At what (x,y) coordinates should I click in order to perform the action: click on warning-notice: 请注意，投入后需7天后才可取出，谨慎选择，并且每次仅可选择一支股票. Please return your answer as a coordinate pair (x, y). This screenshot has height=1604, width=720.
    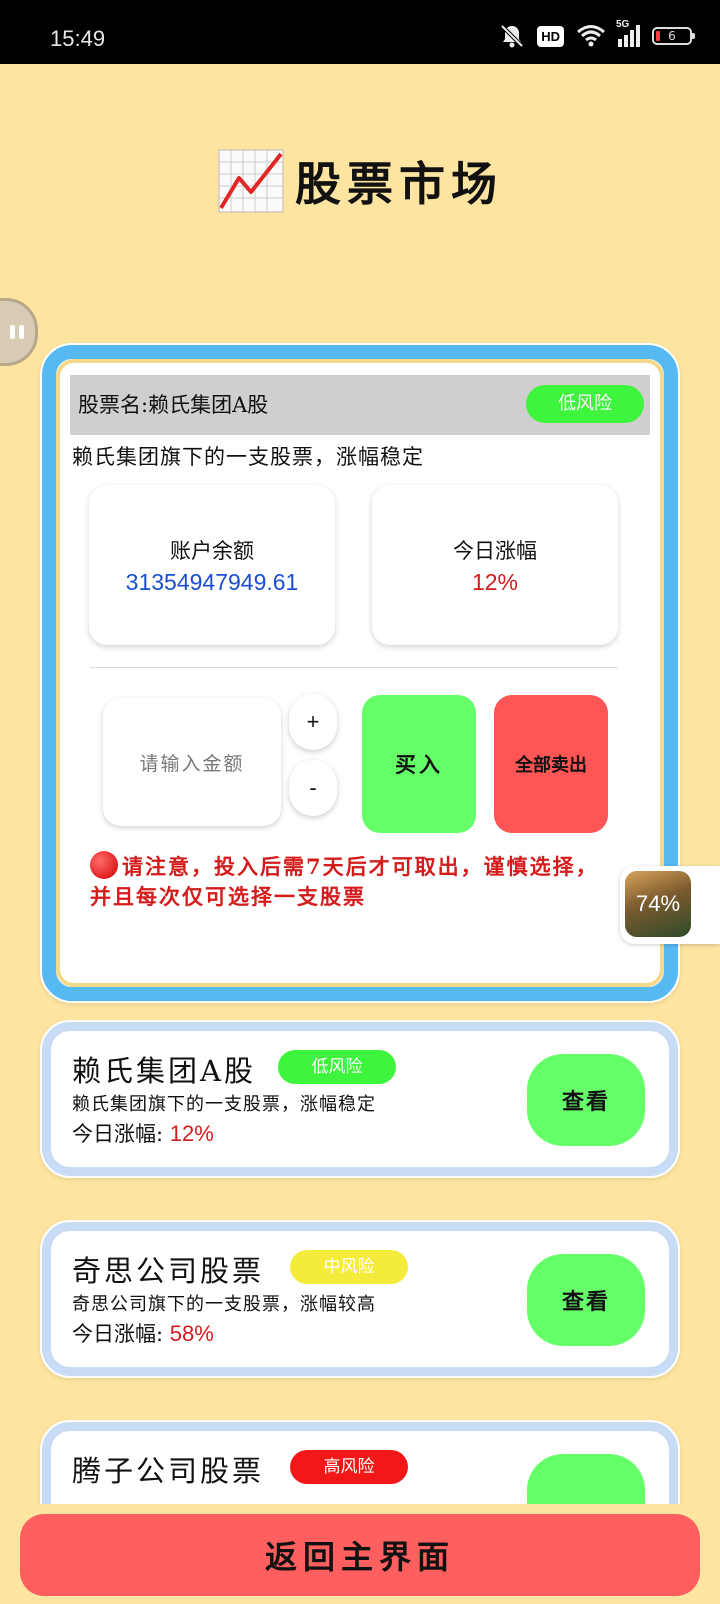
    Looking at the image, I should click on (350, 881).